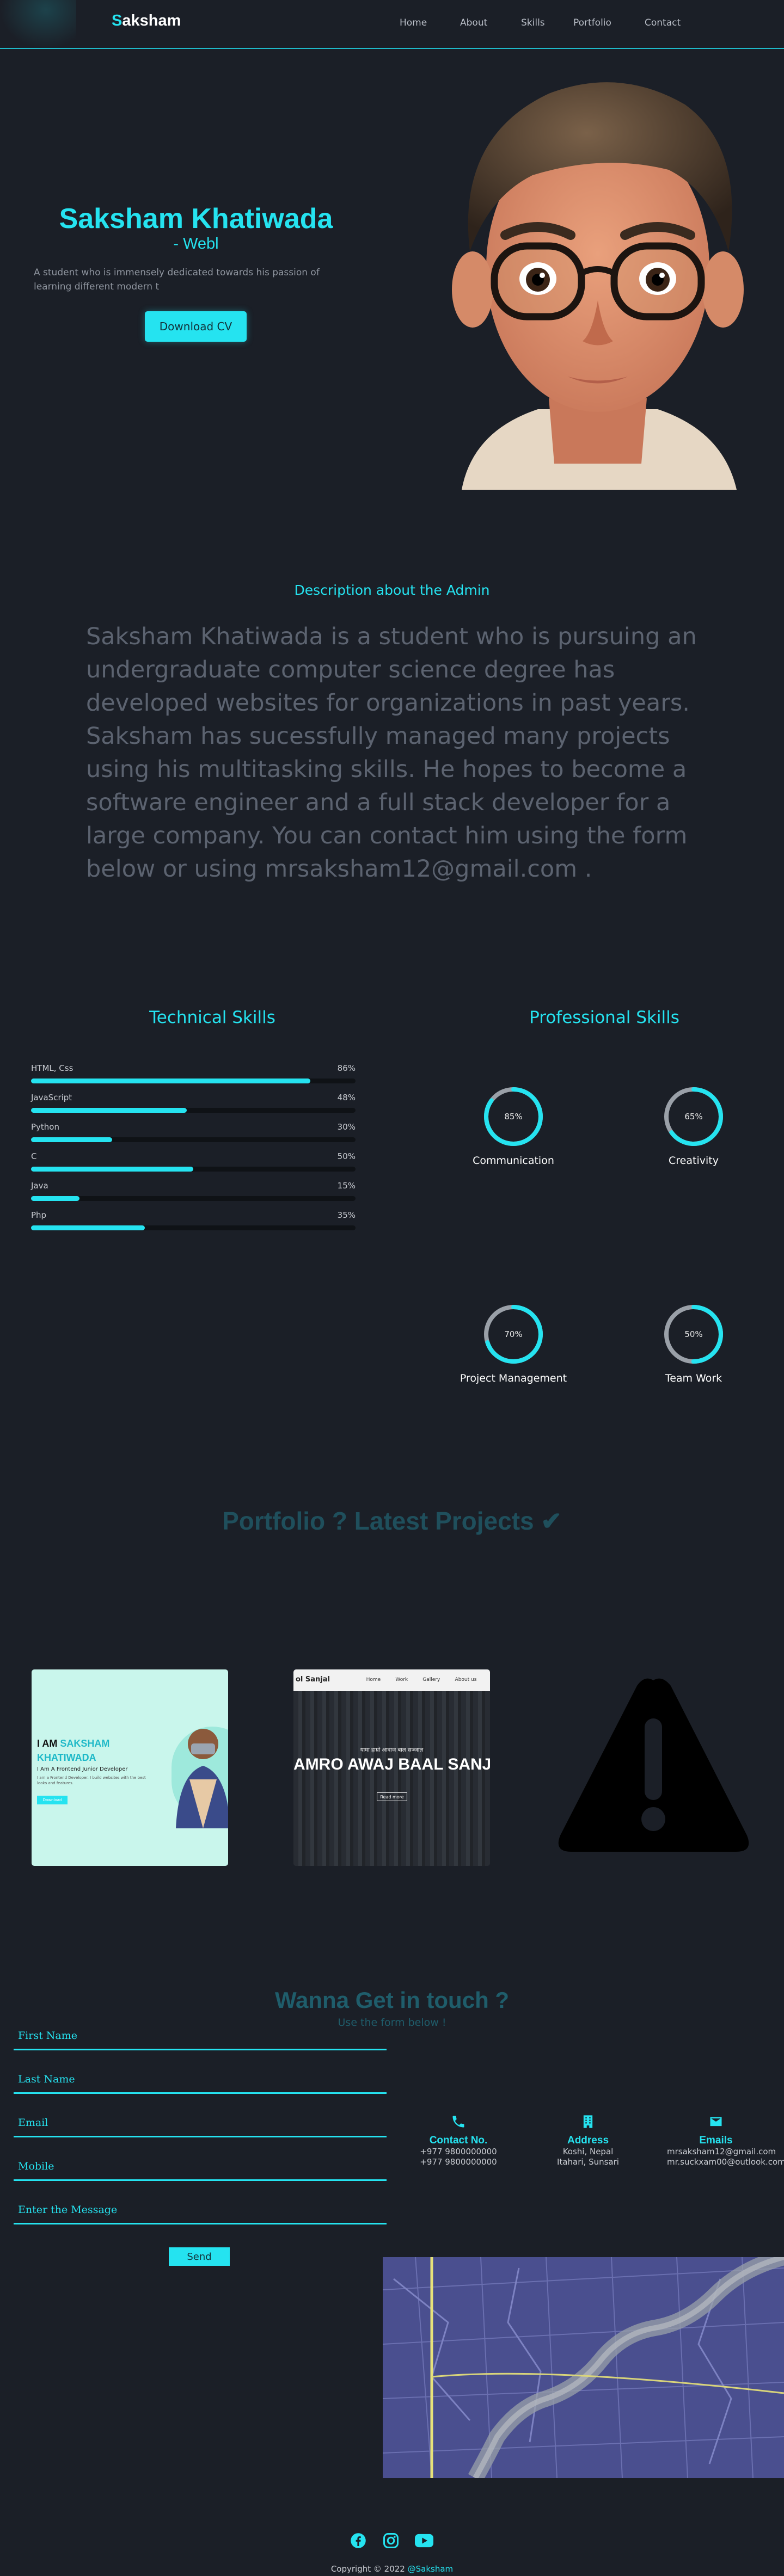 This screenshot has height=2576, width=784. Describe the element at coordinates (358, 2540) in the screenshot. I see `facebook-icon` at that location.